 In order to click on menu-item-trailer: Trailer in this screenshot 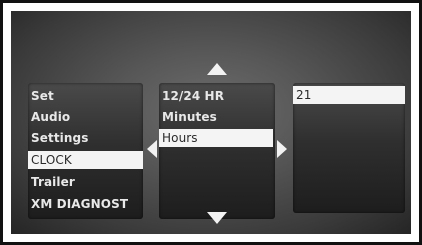, I will do `click(87, 182)`.